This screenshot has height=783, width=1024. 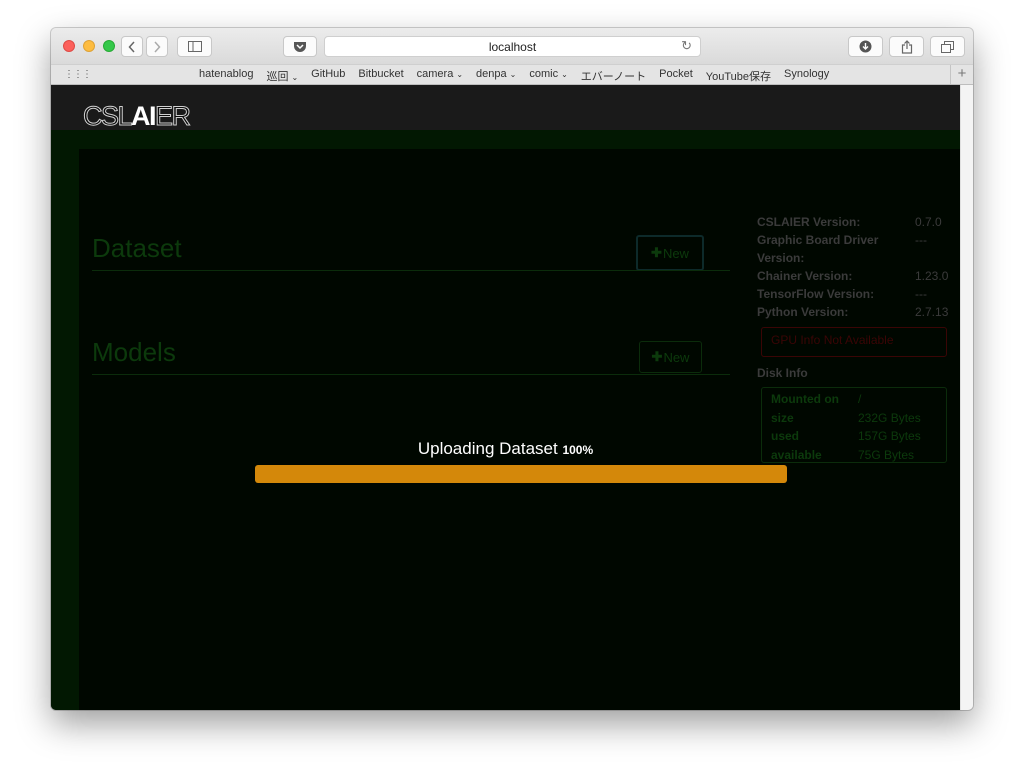 I want to click on dataset-title: Dataset, so click(x=137, y=248).